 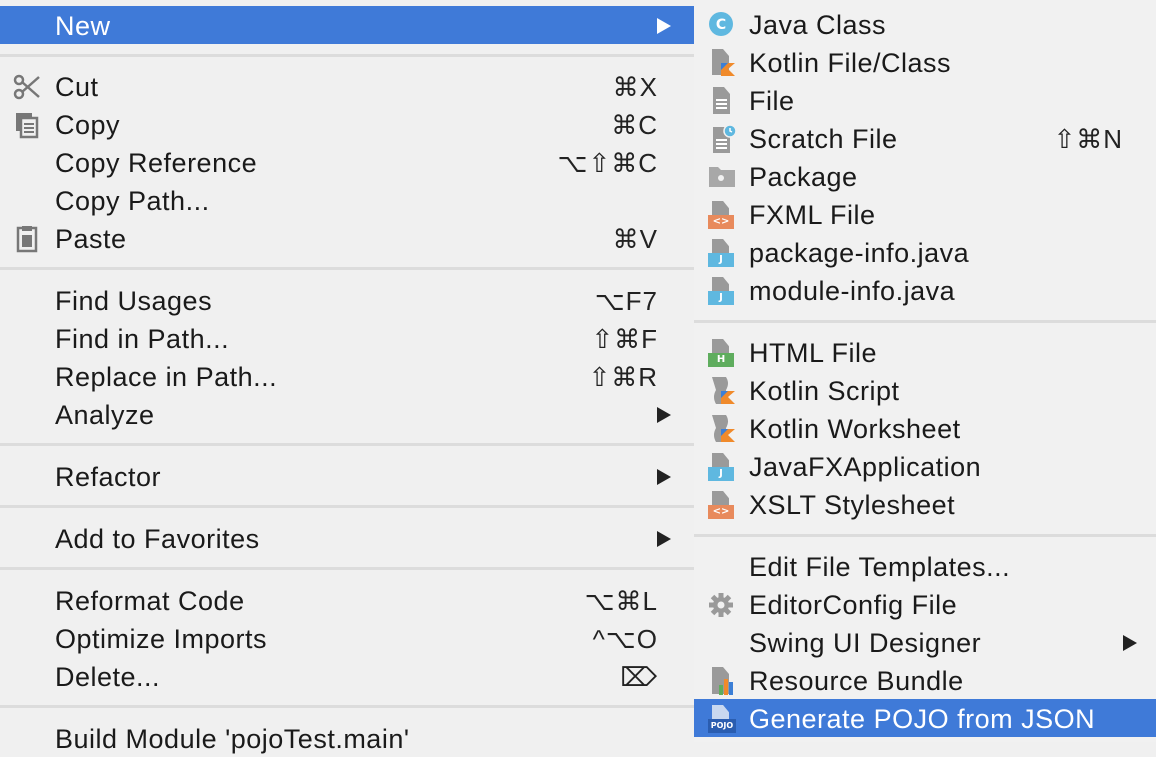 What do you see at coordinates (635, 87) in the screenshot?
I see `shortcut-text: ⌘X` at bounding box center [635, 87].